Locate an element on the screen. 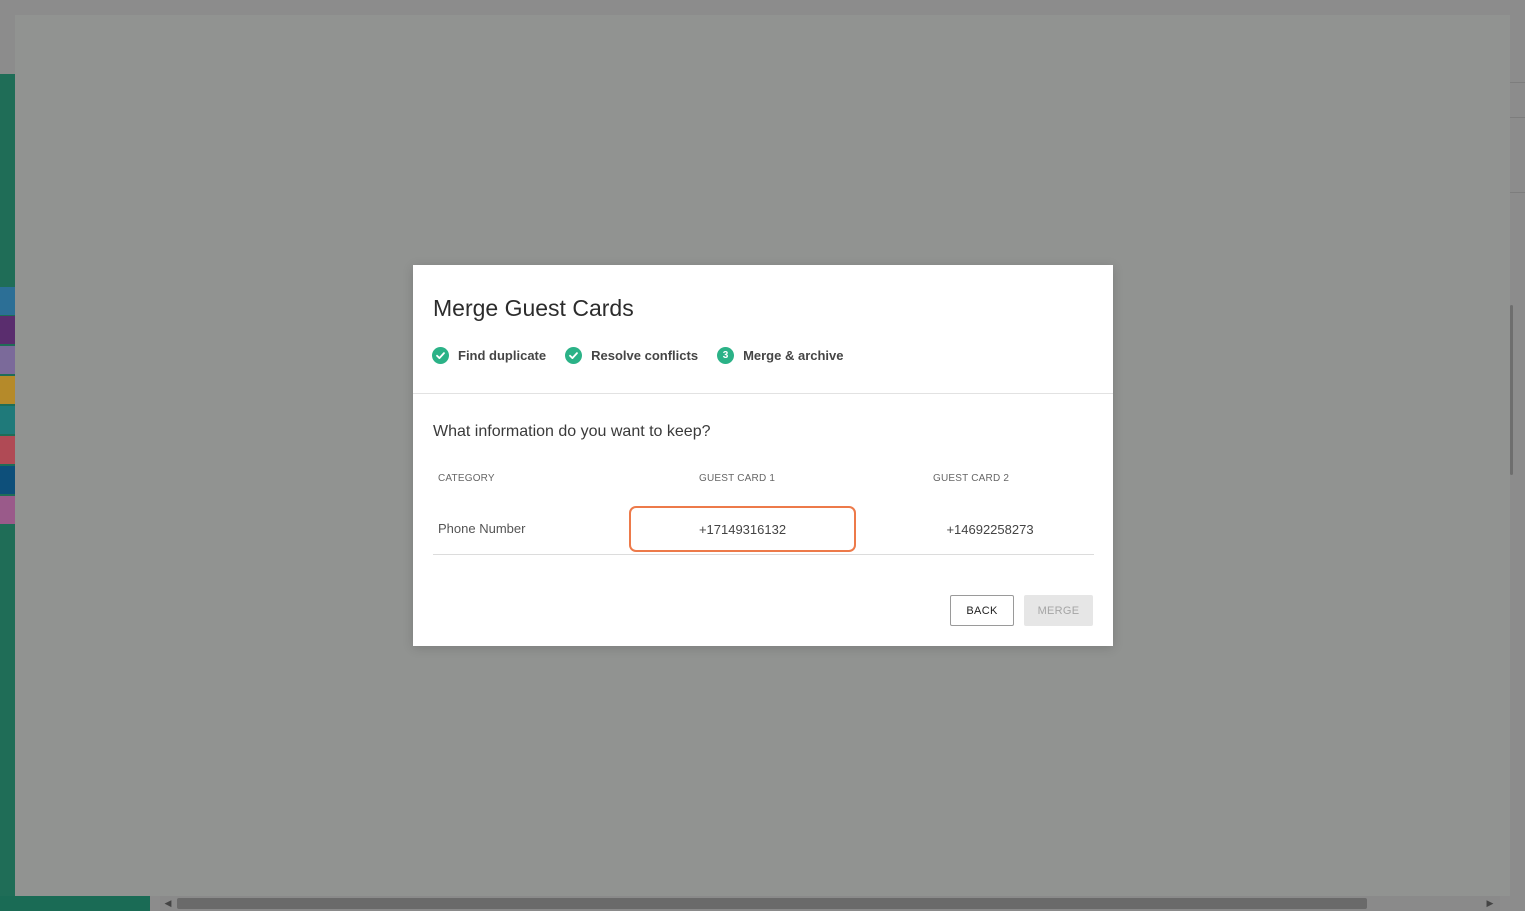 This screenshot has width=1525, height=911. step-number-badge: 3 is located at coordinates (726, 355).